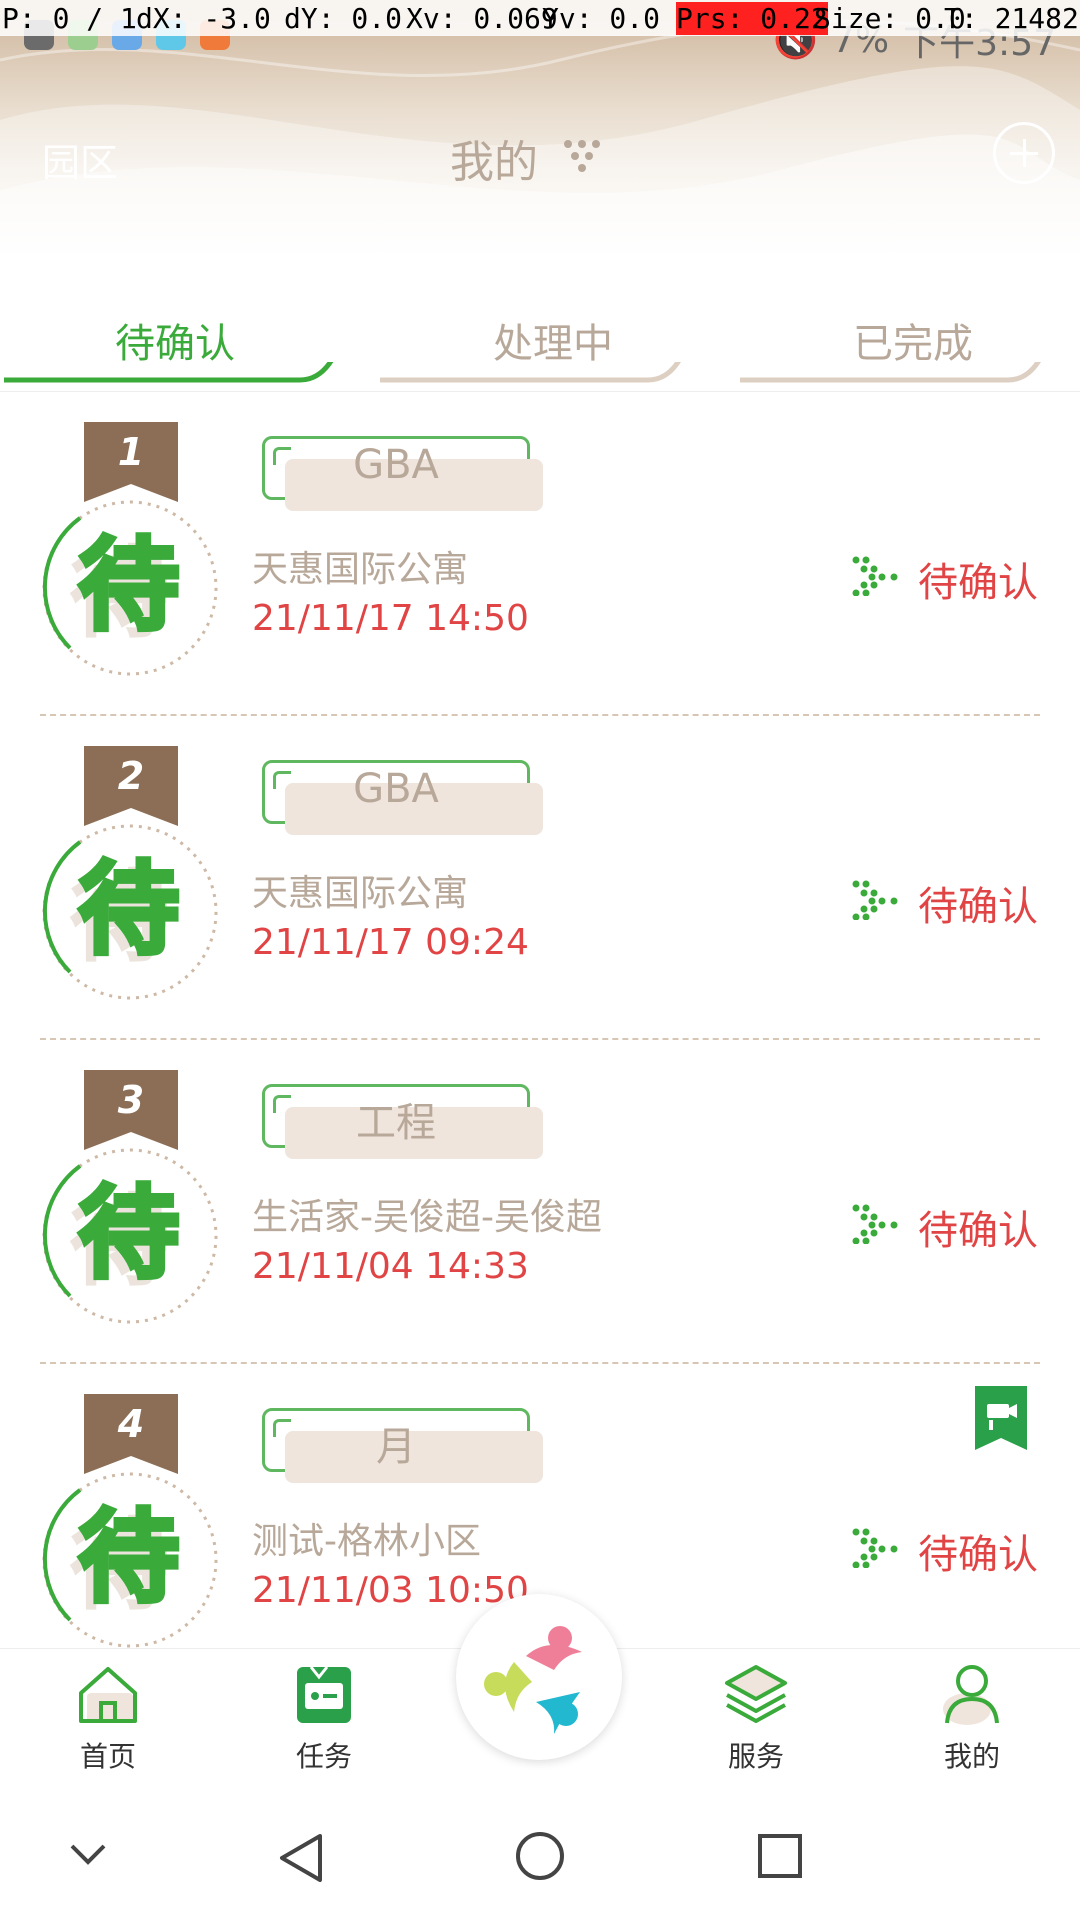 This screenshot has height=1920, width=1080. Describe the element at coordinates (780, 1856) in the screenshot. I see `recents-icon` at that location.